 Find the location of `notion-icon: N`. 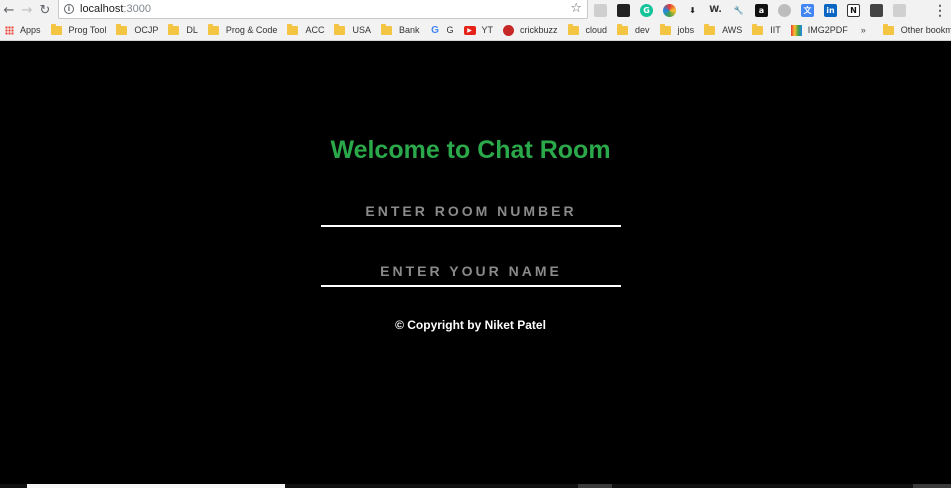

notion-icon: N is located at coordinates (853, 10).